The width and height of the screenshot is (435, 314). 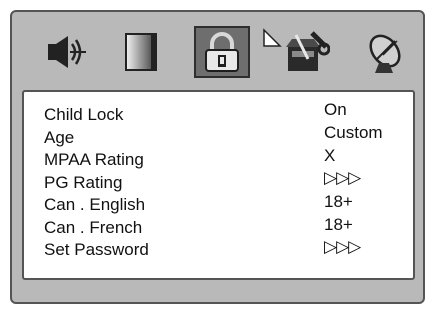 What do you see at coordinates (369, 109) in the screenshot?
I see `child-lock-value: On` at bounding box center [369, 109].